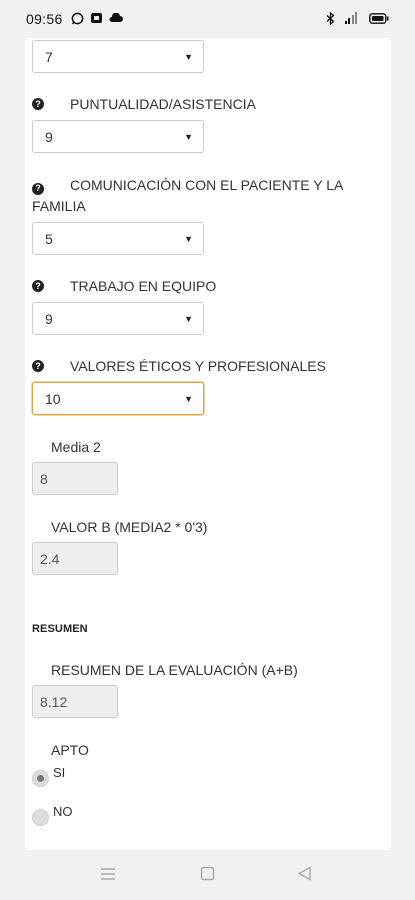 This screenshot has width=415, height=900. Describe the element at coordinates (70, 750) in the screenshot. I see `field-label: APTO` at that location.